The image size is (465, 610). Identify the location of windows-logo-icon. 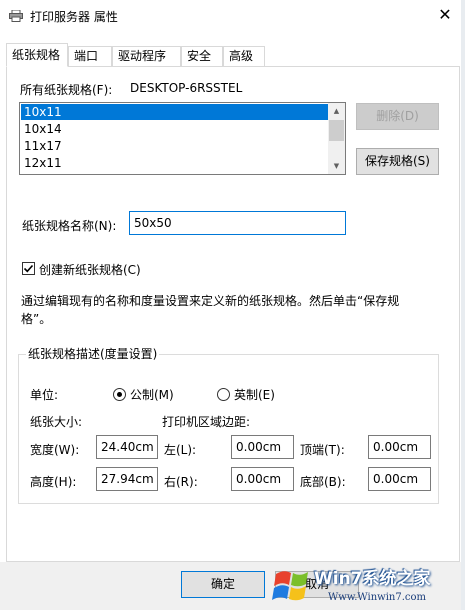
(290, 586).